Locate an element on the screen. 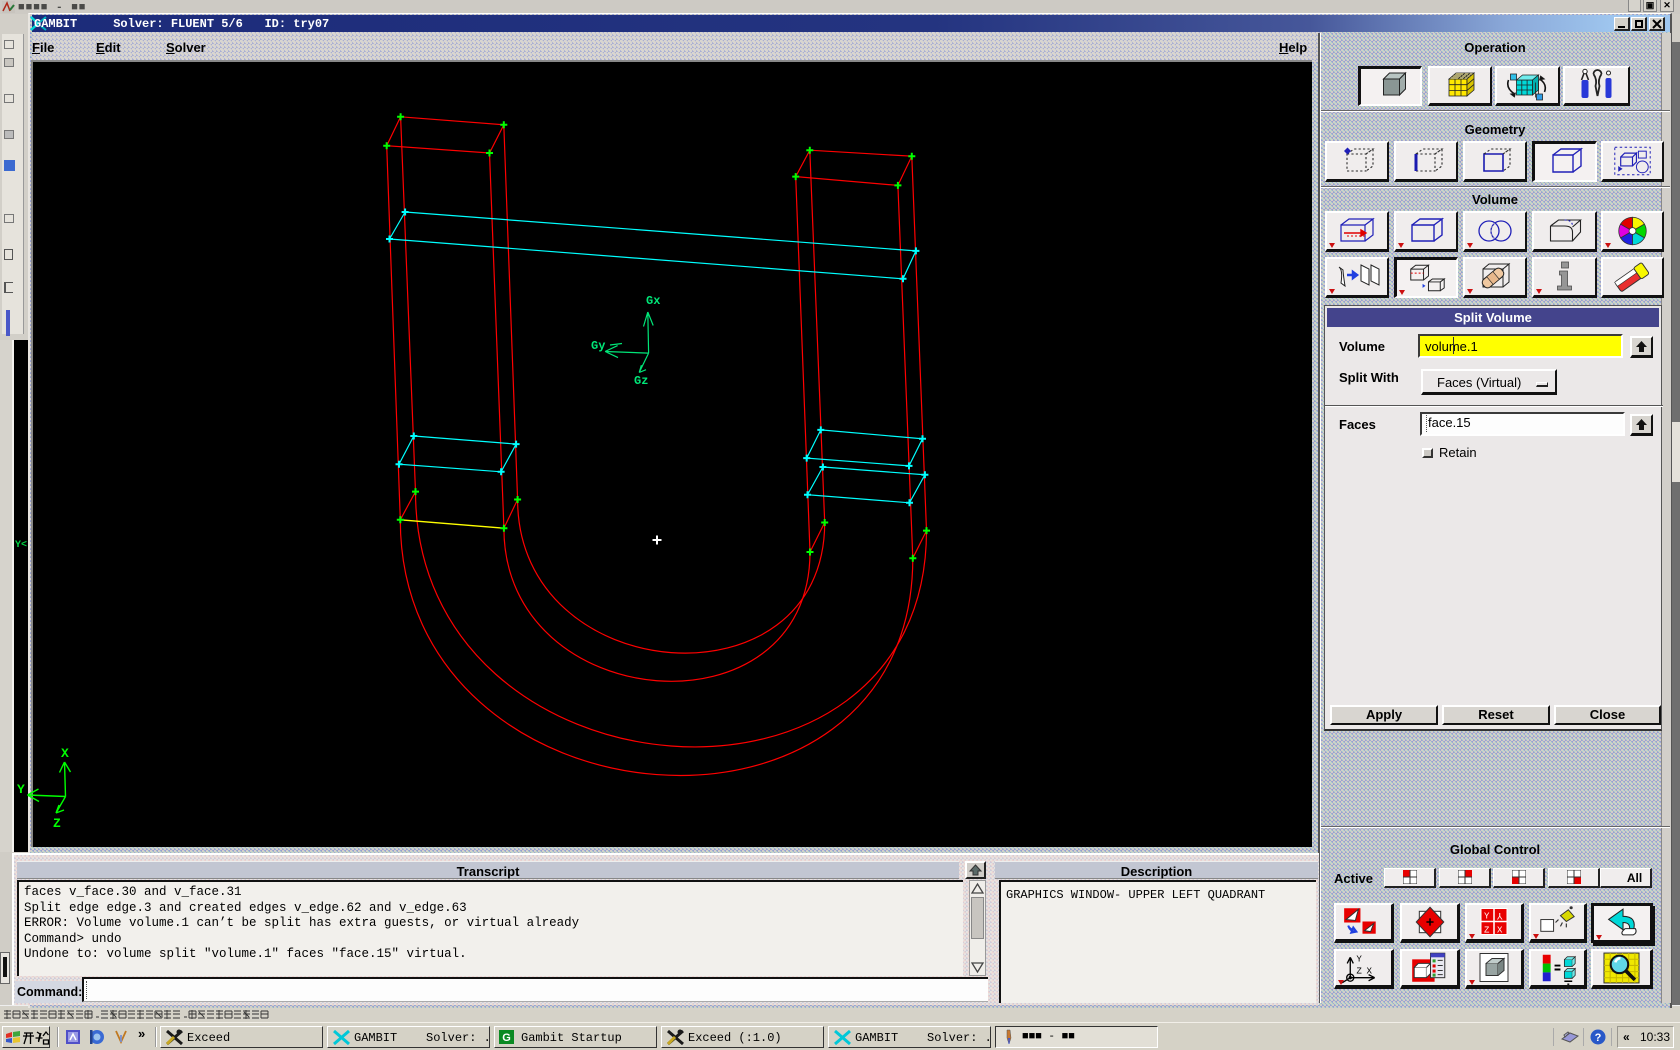  svg-text: Gy is located at coordinates (598, 346).